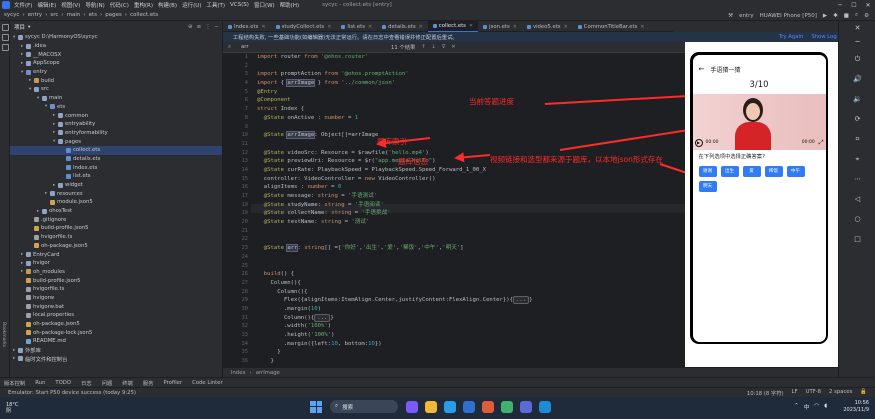 This screenshot has width=875, height=419. I want to click on debug-icon: ✱, so click(835, 16).